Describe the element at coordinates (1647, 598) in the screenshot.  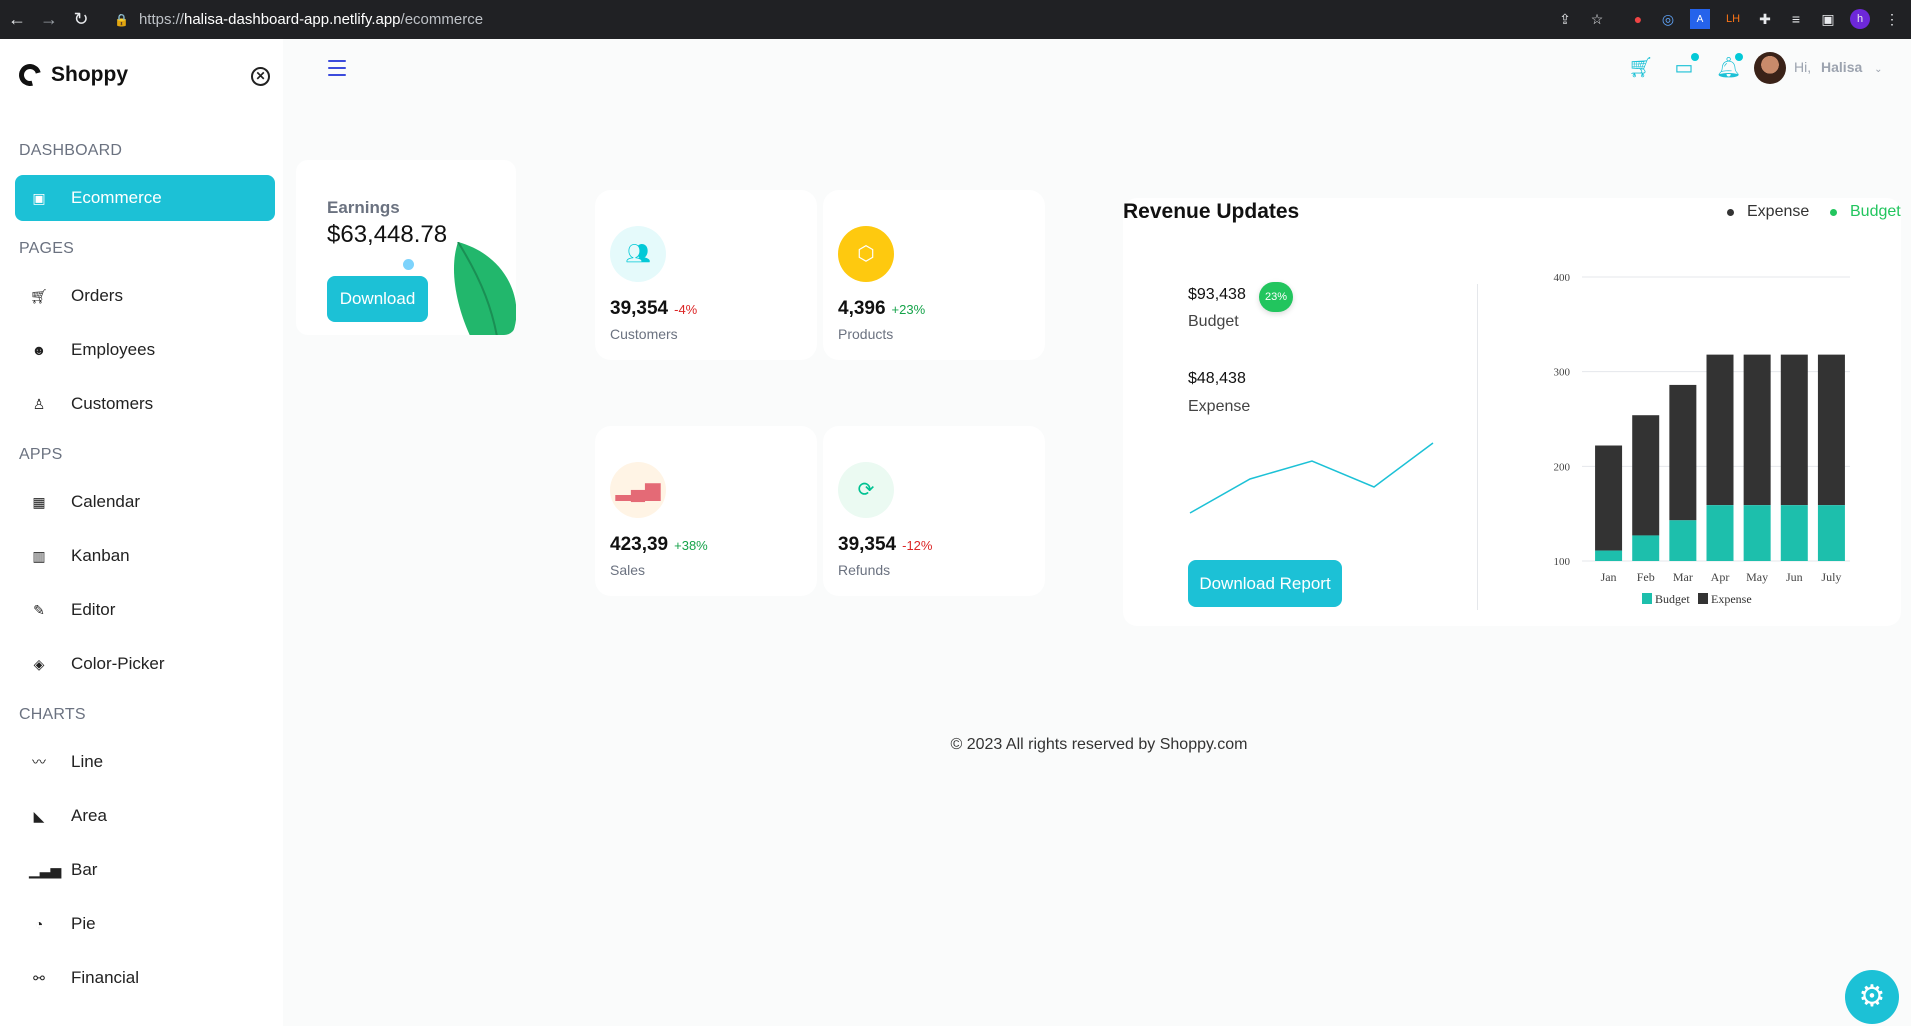
I see `legend-budget-swatch` at that location.